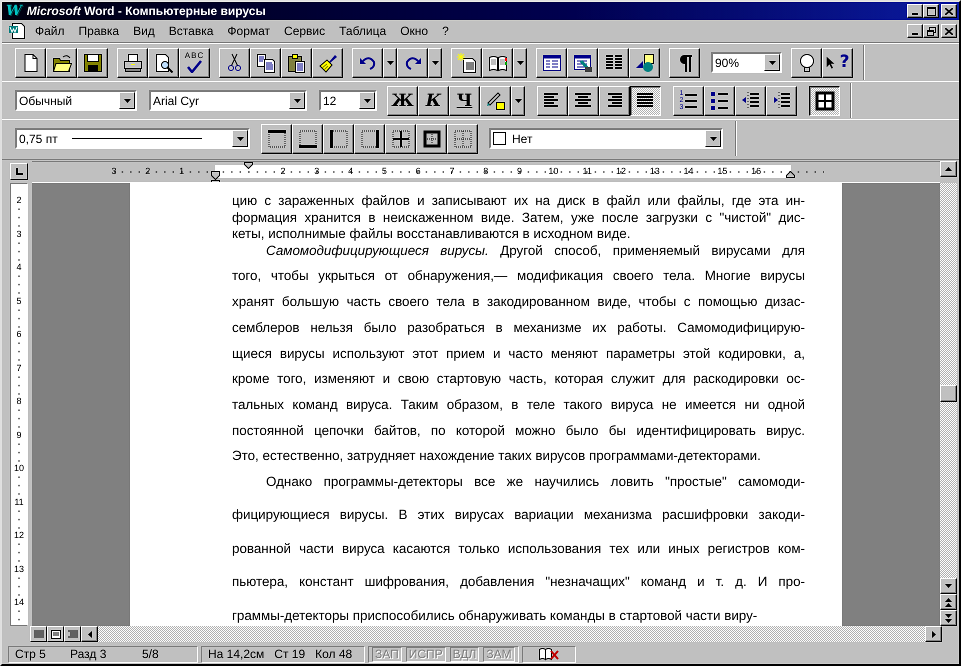 The height and width of the screenshot is (666, 961). Describe the element at coordinates (644, 63) in the screenshot. I see `drawing-button` at that location.